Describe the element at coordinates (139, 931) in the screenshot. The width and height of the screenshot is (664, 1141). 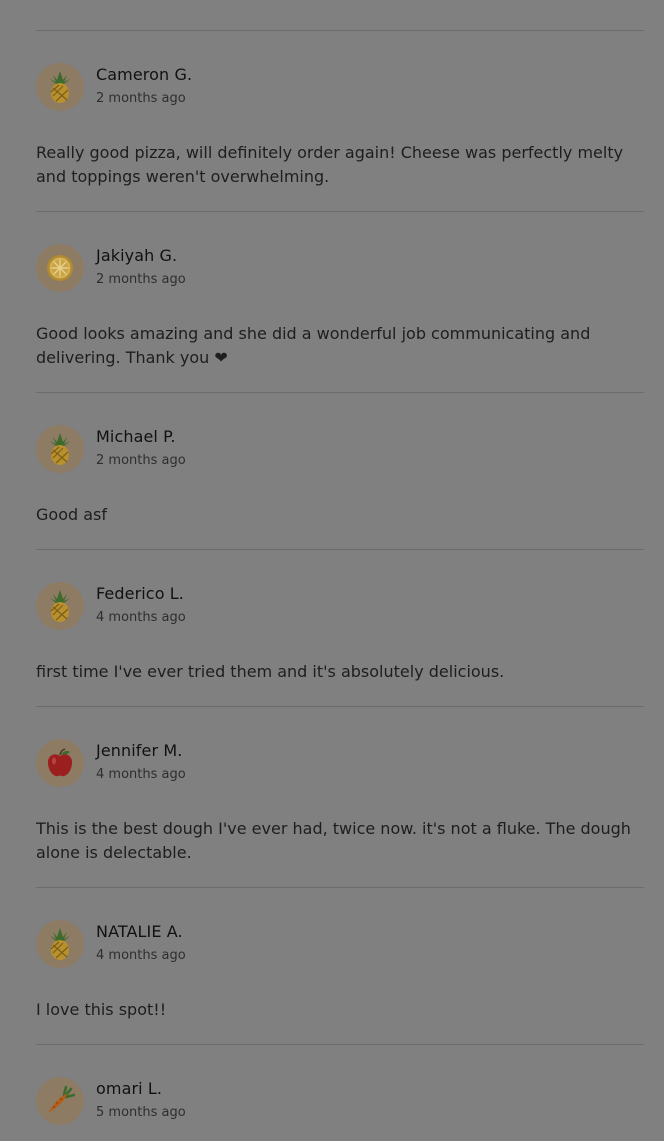
I see `reviewer-name: NATALIE A.` at that location.